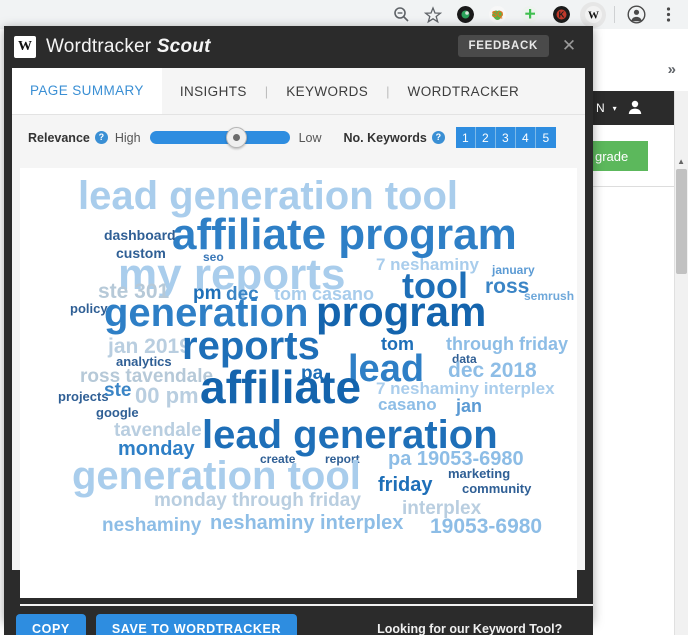 This screenshot has height=635, width=688. Describe the element at coordinates (633, 186) in the screenshot. I see `page-divider` at that location.